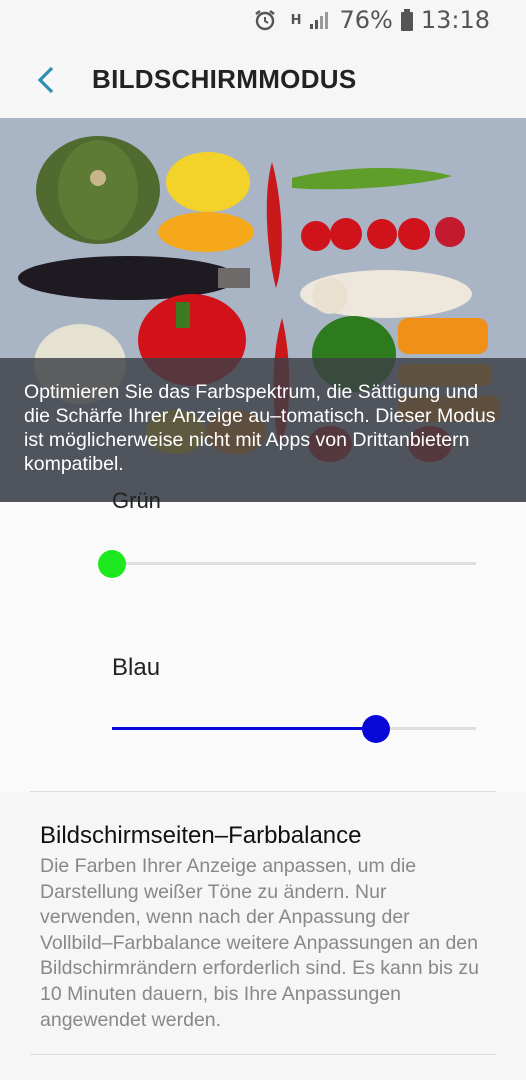  I want to click on network-type: H, so click(296, 20).